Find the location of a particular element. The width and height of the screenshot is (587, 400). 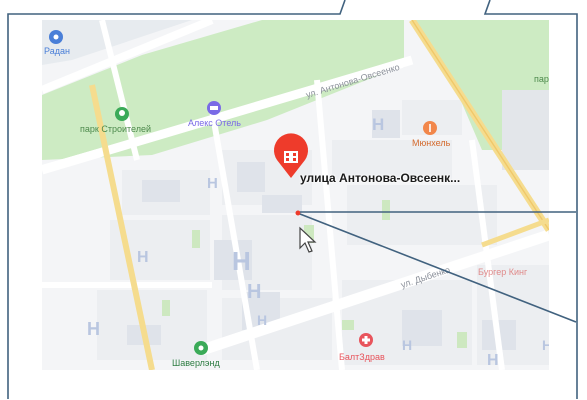

poi-label-shaverlend: Шаверлэнд is located at coordinates (196, 363).